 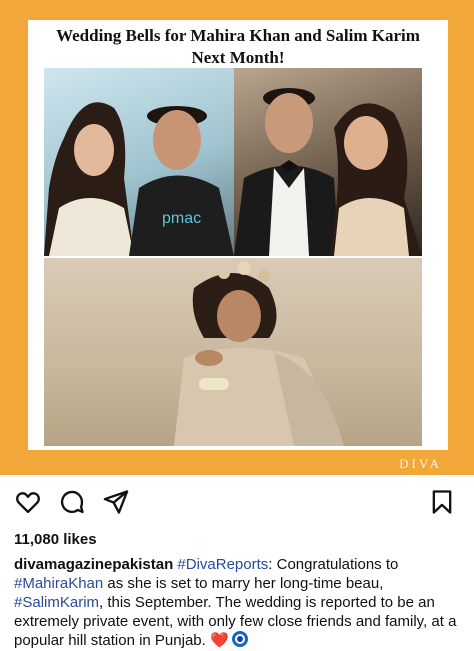 I want to click on like-button, so click(x=28, y=502).